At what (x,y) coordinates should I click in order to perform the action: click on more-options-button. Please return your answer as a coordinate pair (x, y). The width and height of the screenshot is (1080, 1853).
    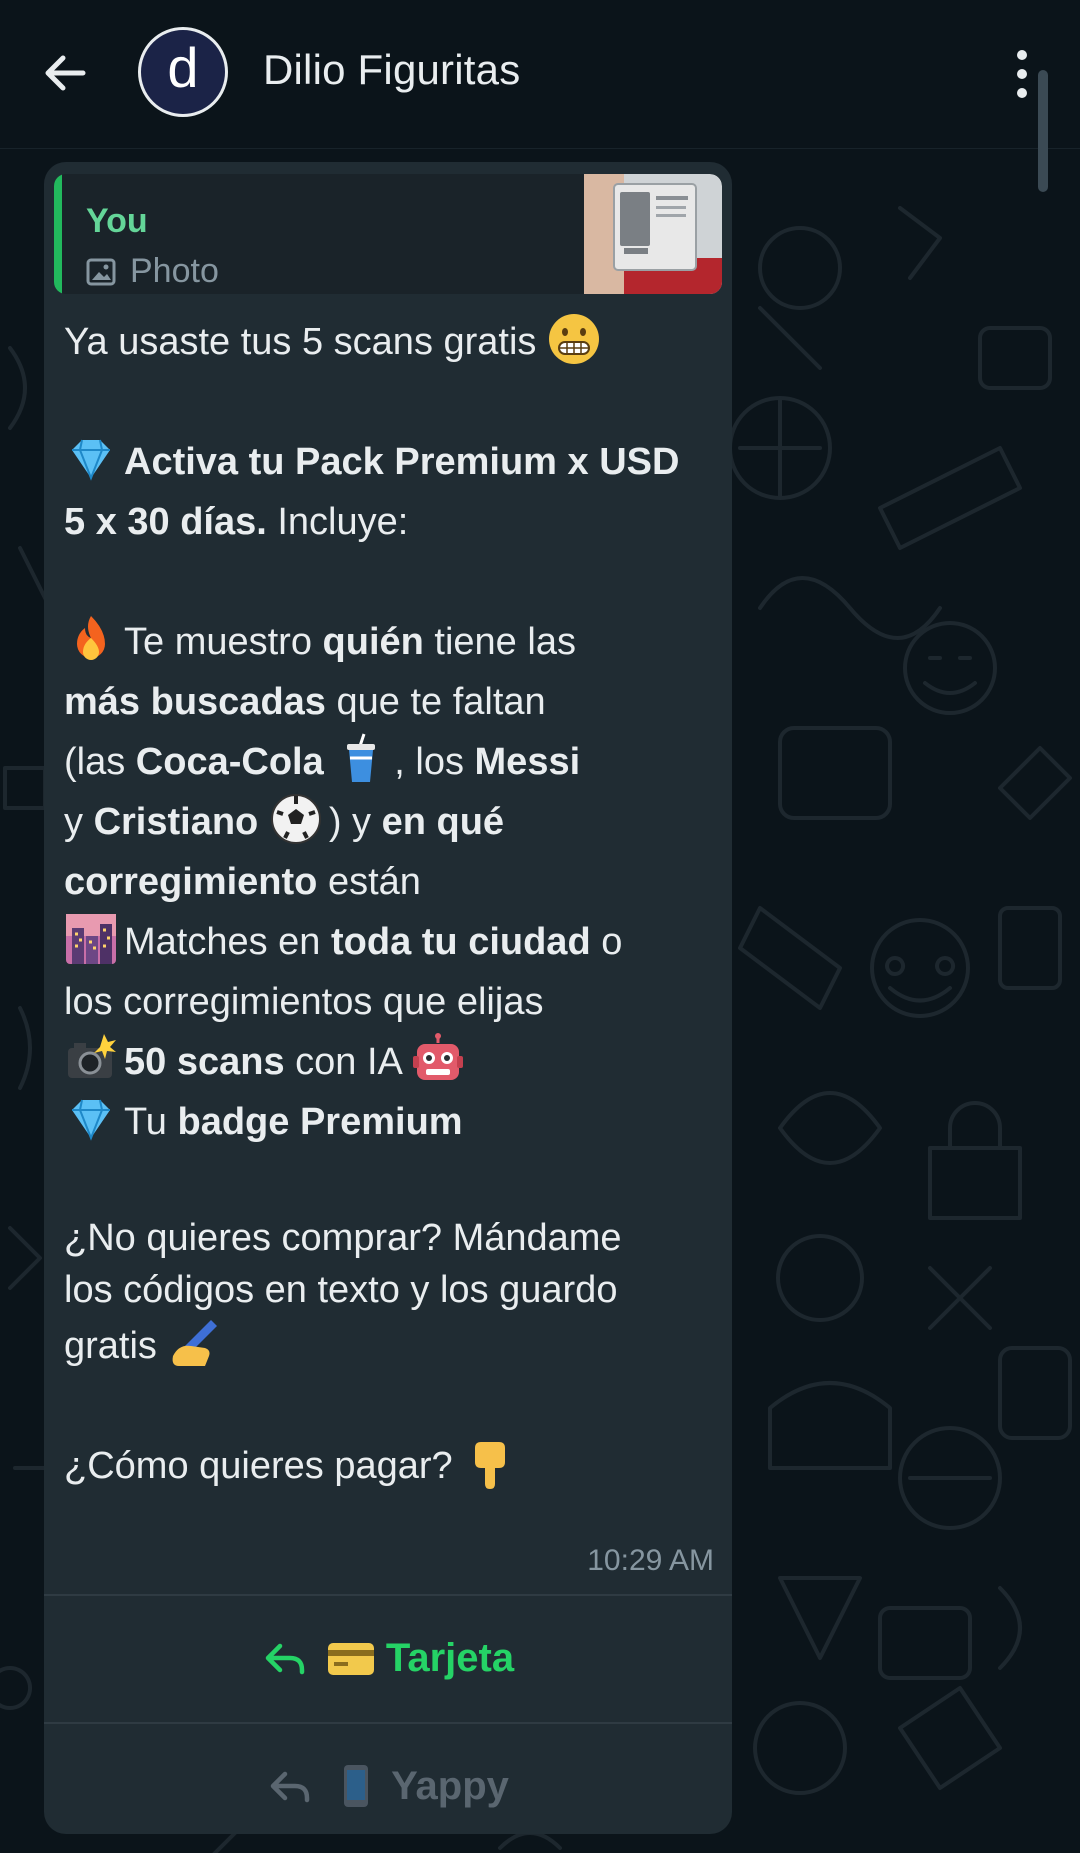
    Looking at the image, I should click on (1022, 74).